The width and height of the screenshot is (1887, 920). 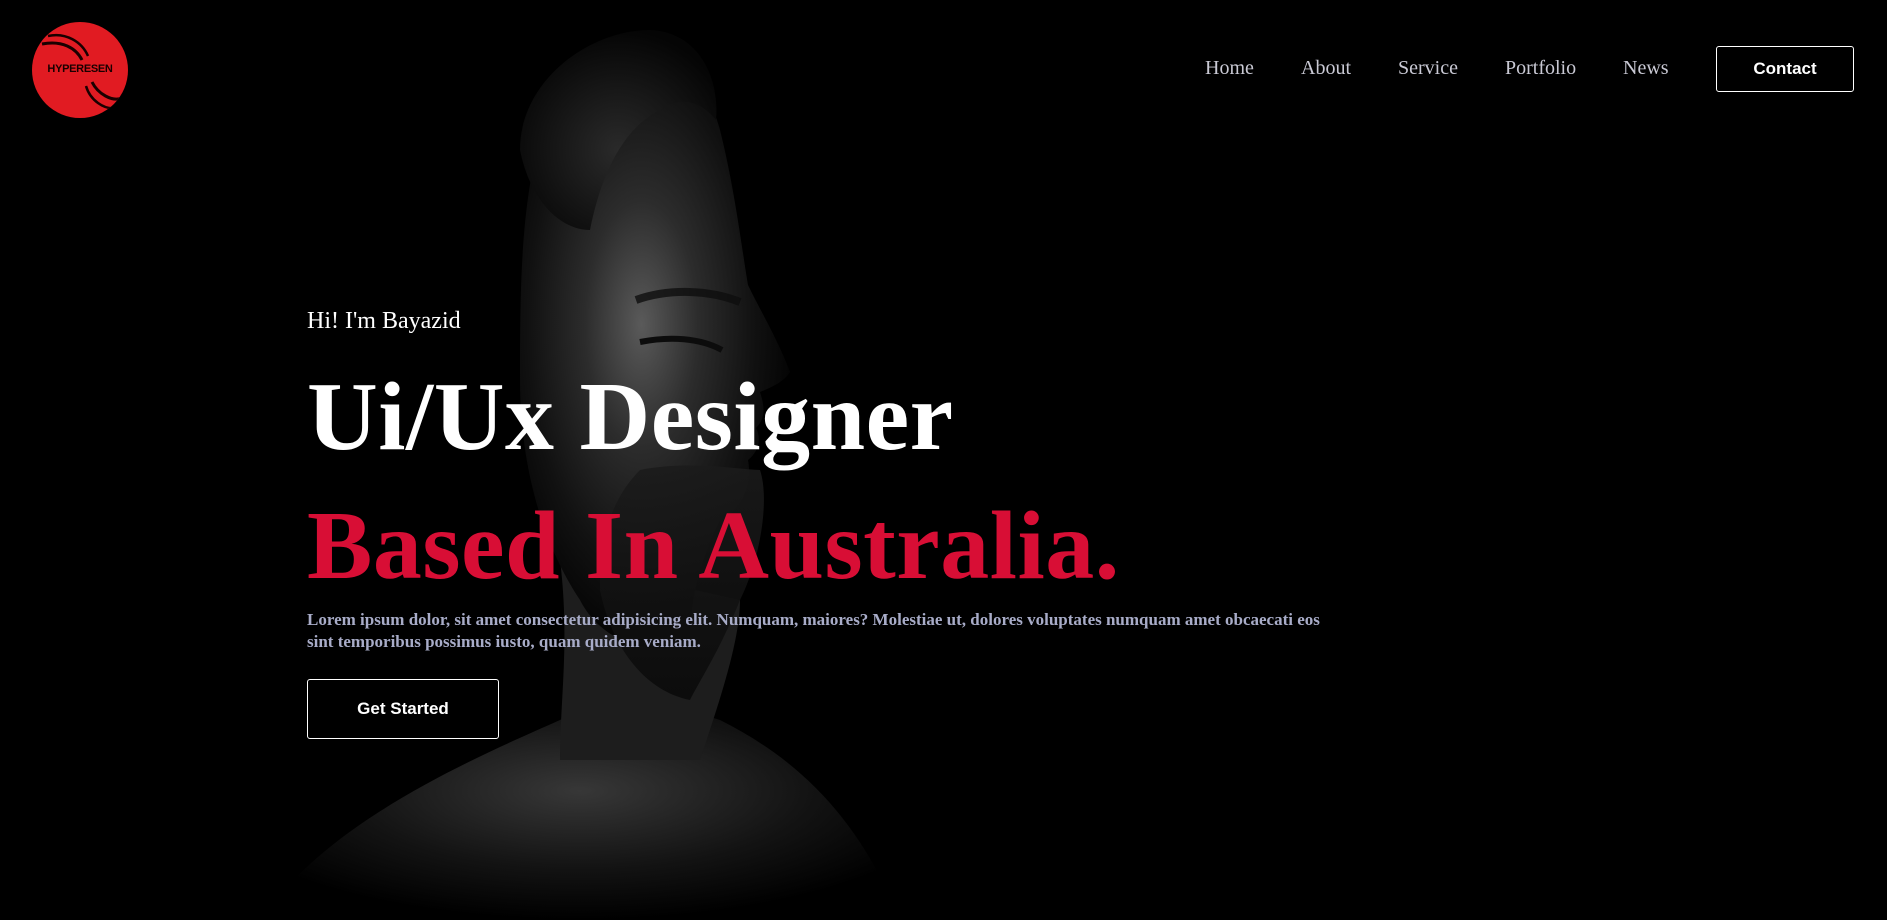 What do you see at coordinates (1785, 69) in the screenshot?
I see `contact-button: Contact` at bounding box center [1785, 69].